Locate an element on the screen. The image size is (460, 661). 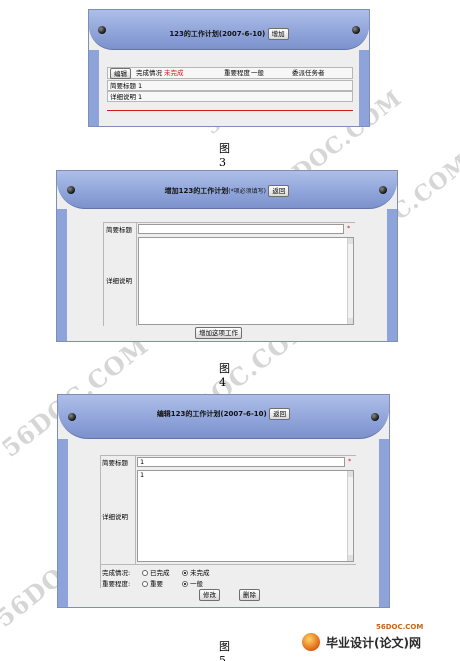
logo-name: 毕业设计(论文)网 is located at coordinates (373, 643).